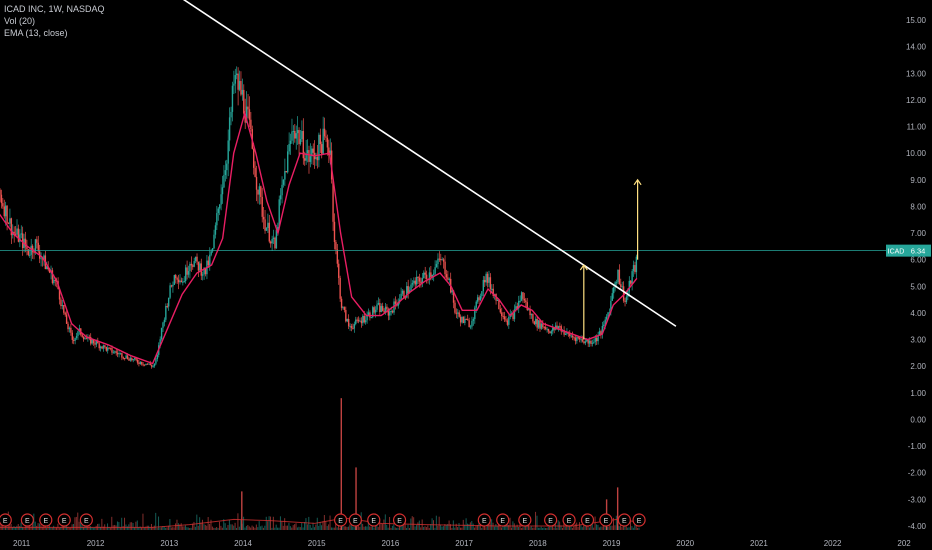  I want to click on y-tick-label: 9.00, so click(918, 180).